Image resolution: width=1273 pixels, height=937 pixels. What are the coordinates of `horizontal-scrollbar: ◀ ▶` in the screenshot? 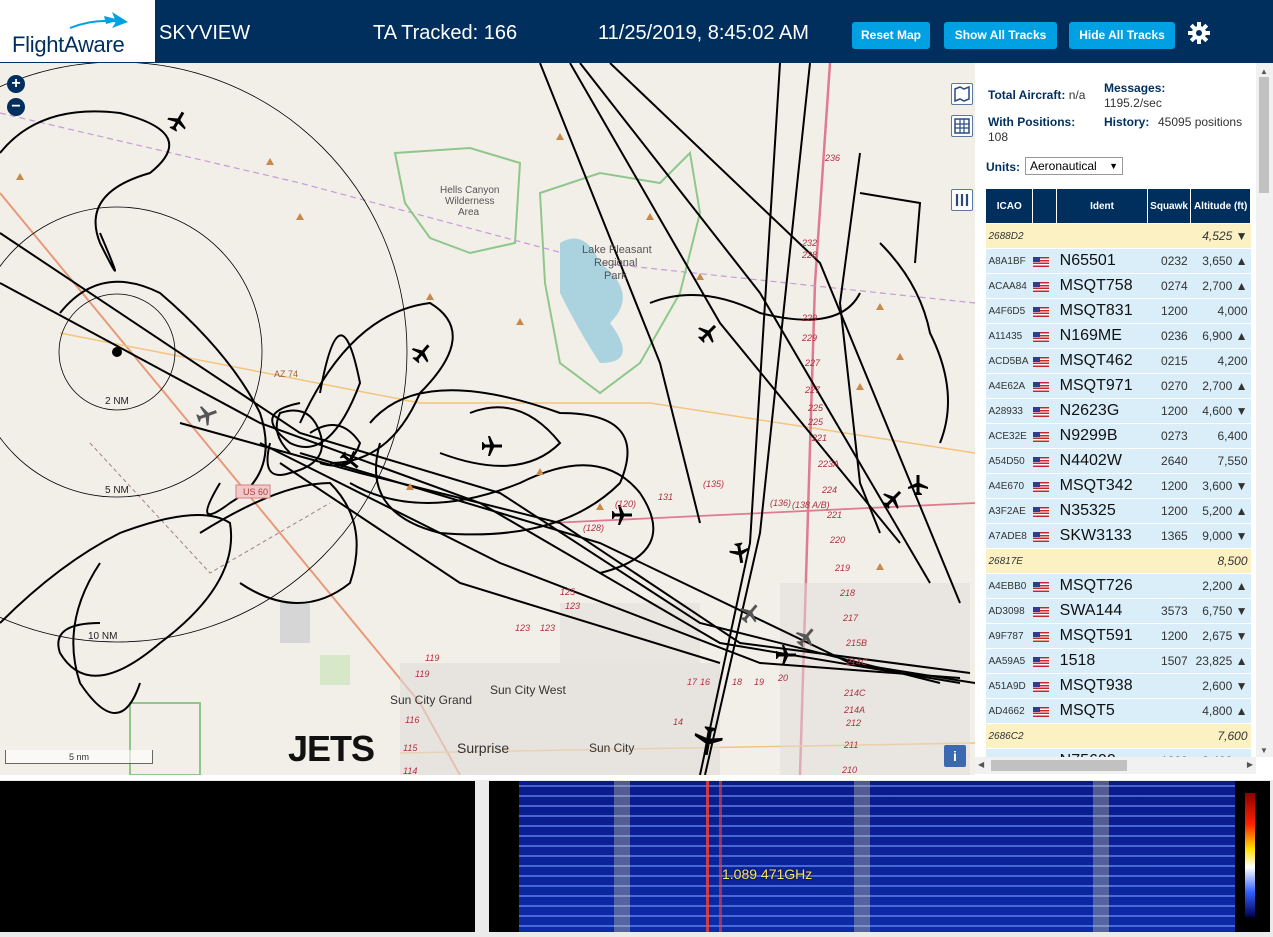 It's located at (1115, 765).